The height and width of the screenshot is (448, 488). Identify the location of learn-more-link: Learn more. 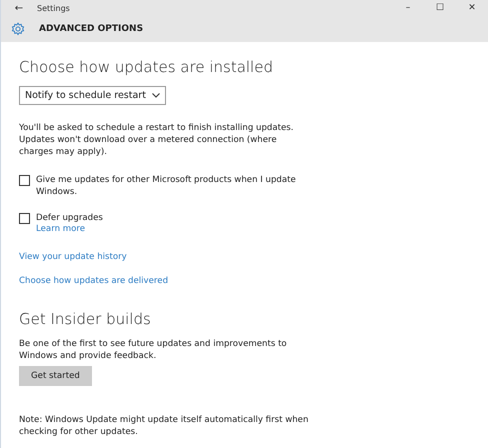
(166, 229).